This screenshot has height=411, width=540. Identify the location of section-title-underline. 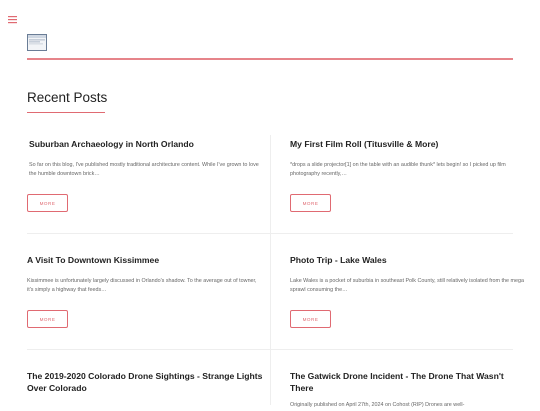
(66, 112).